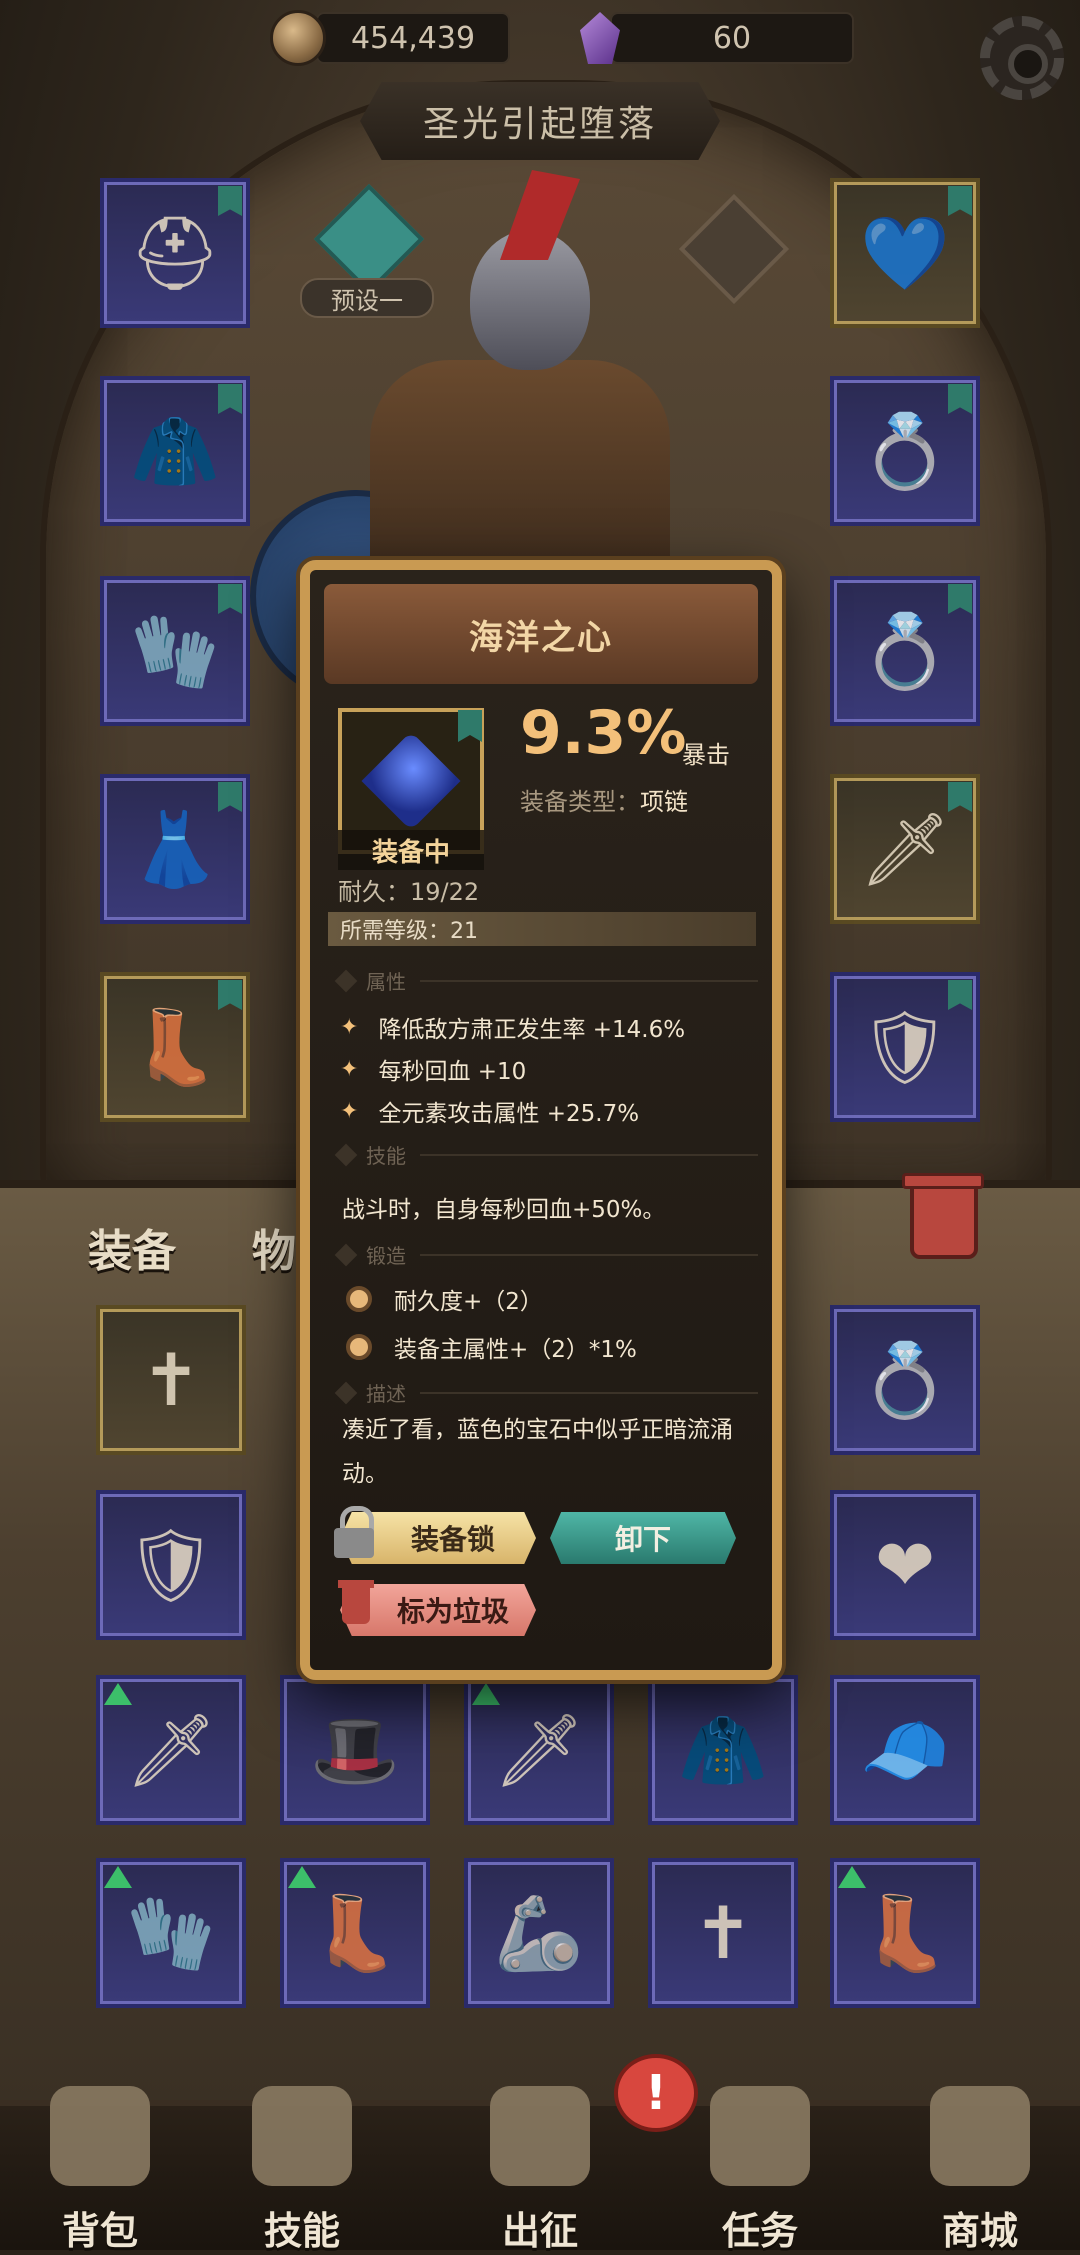  Describe the element at coordinates (656, 2093) in the screenshot. I see `alert-badge-icon: !` at that location.